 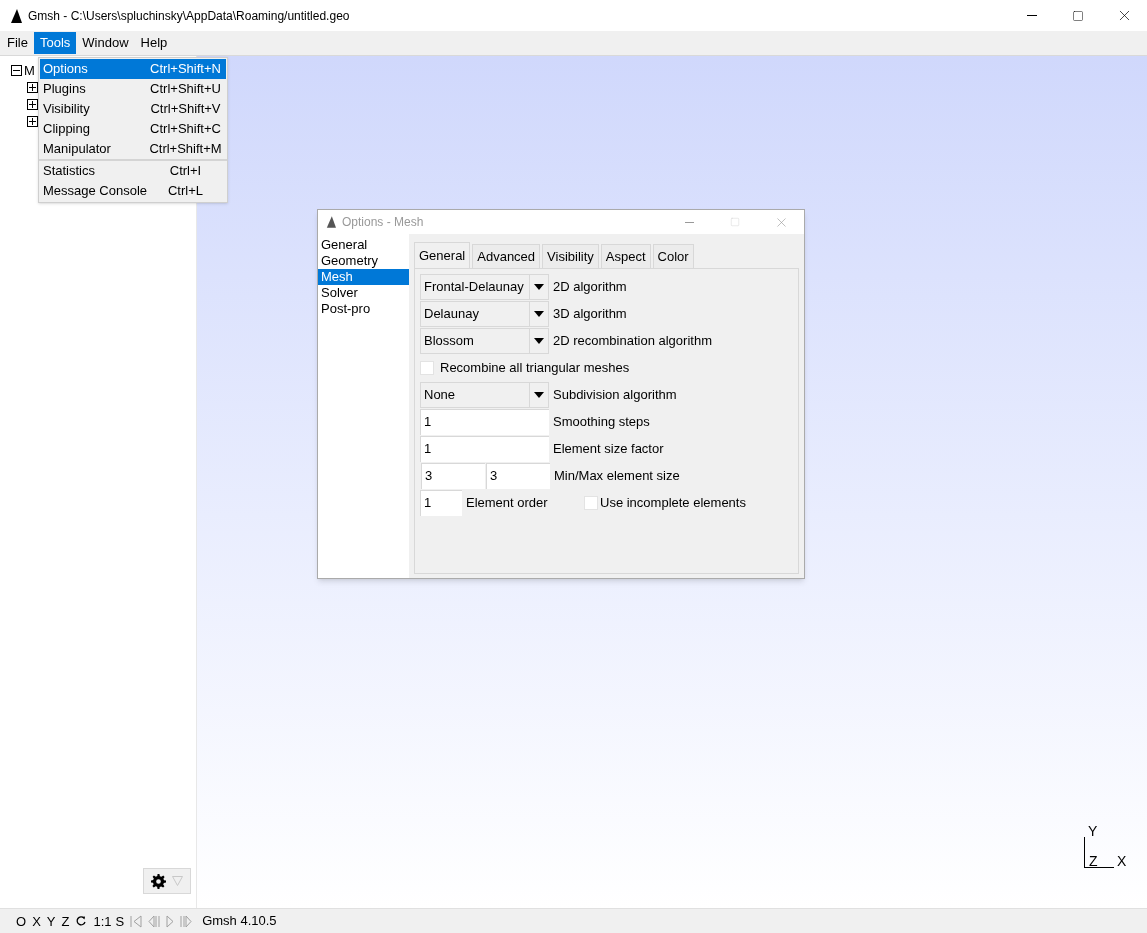 I want to click on field-label: Element size factor, so click(x=608, y=448).